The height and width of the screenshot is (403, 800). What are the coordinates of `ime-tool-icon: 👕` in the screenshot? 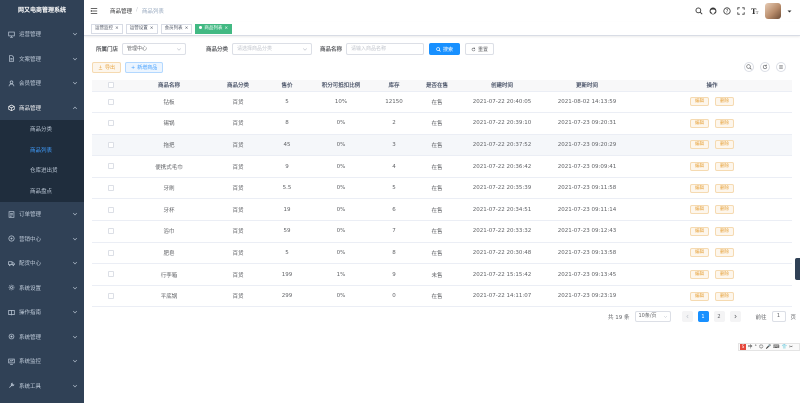 It's located at (785, 347).